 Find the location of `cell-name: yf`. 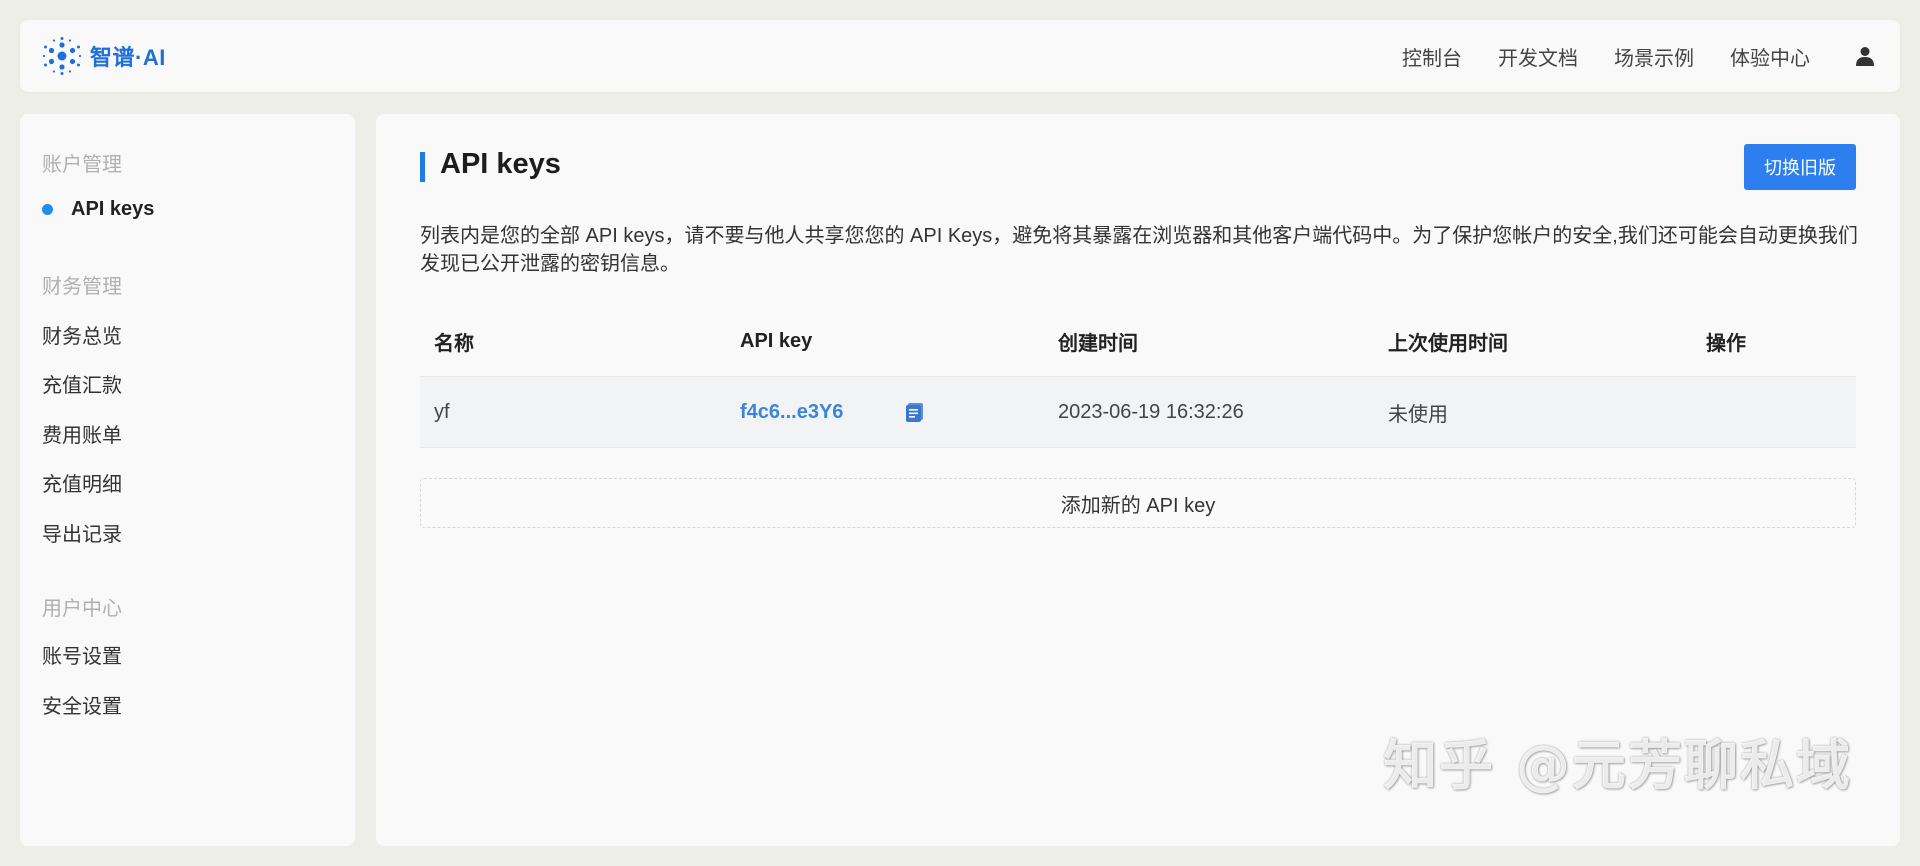

cell-name: yf is located at coordinates (442, 411).